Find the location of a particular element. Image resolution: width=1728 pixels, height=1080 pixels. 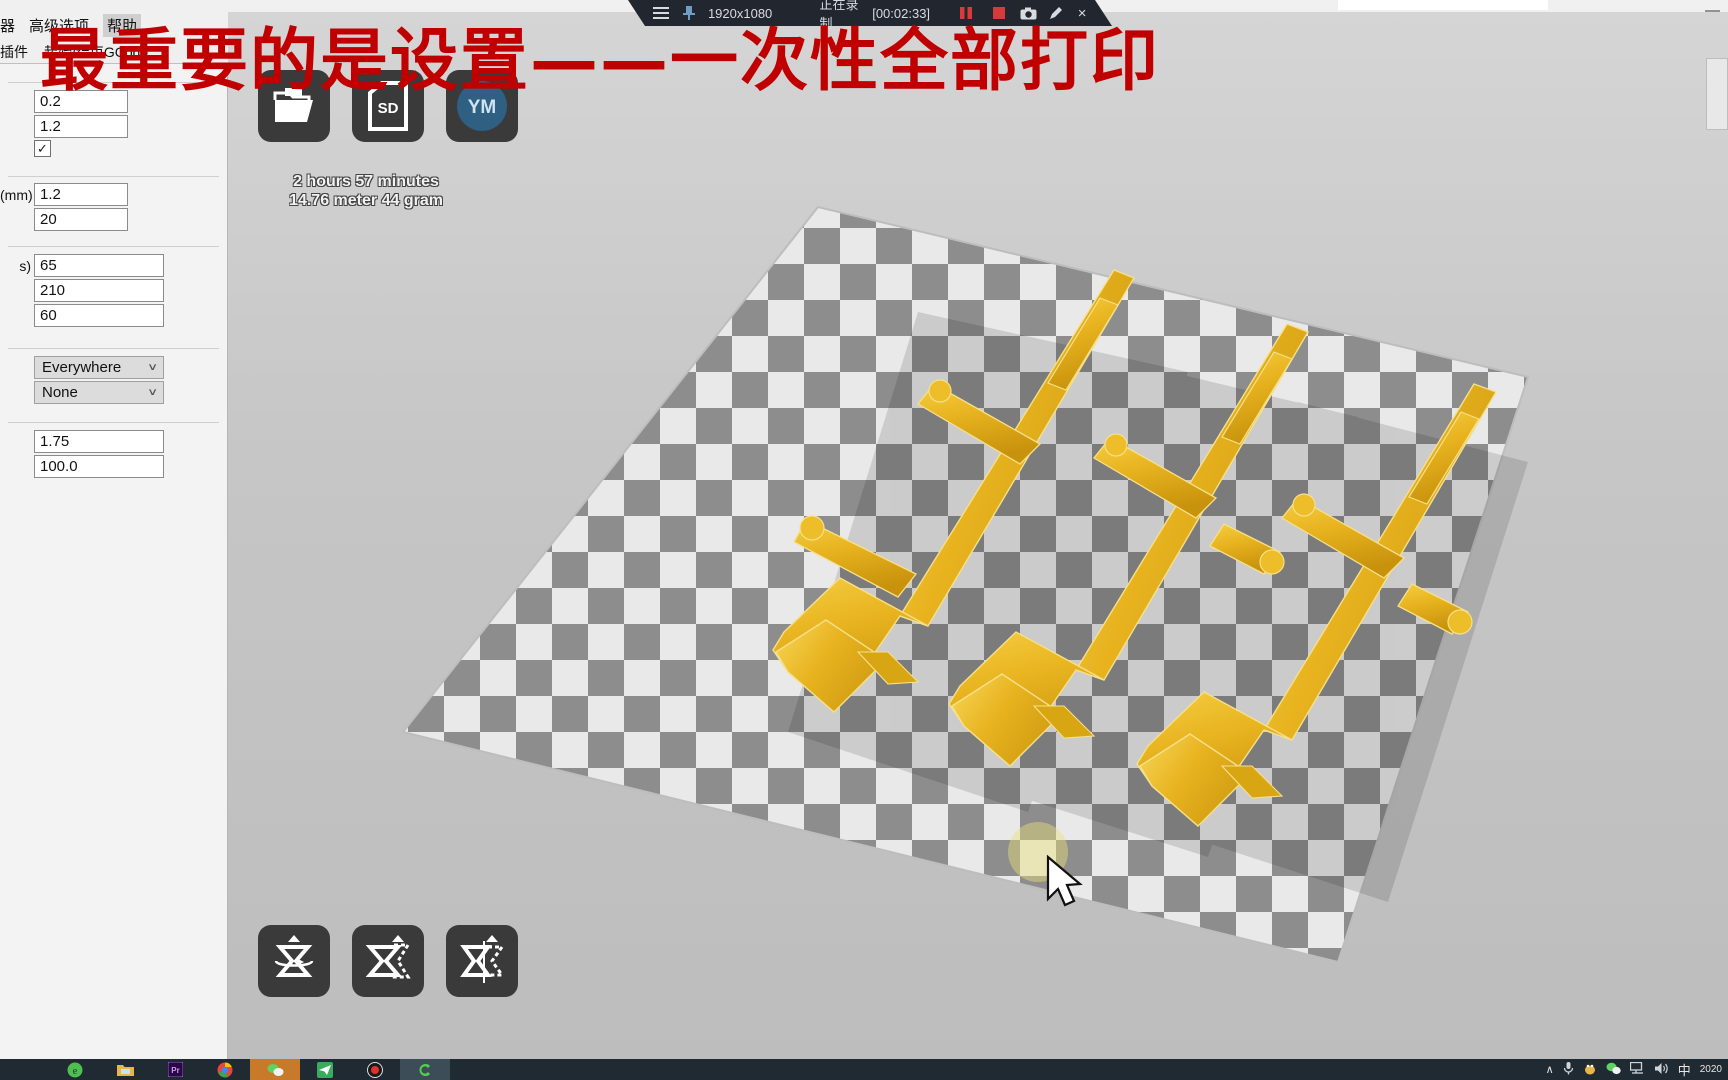

setting-label-bottom-top-thickness: (mm) is located at coordinates (16, 194).